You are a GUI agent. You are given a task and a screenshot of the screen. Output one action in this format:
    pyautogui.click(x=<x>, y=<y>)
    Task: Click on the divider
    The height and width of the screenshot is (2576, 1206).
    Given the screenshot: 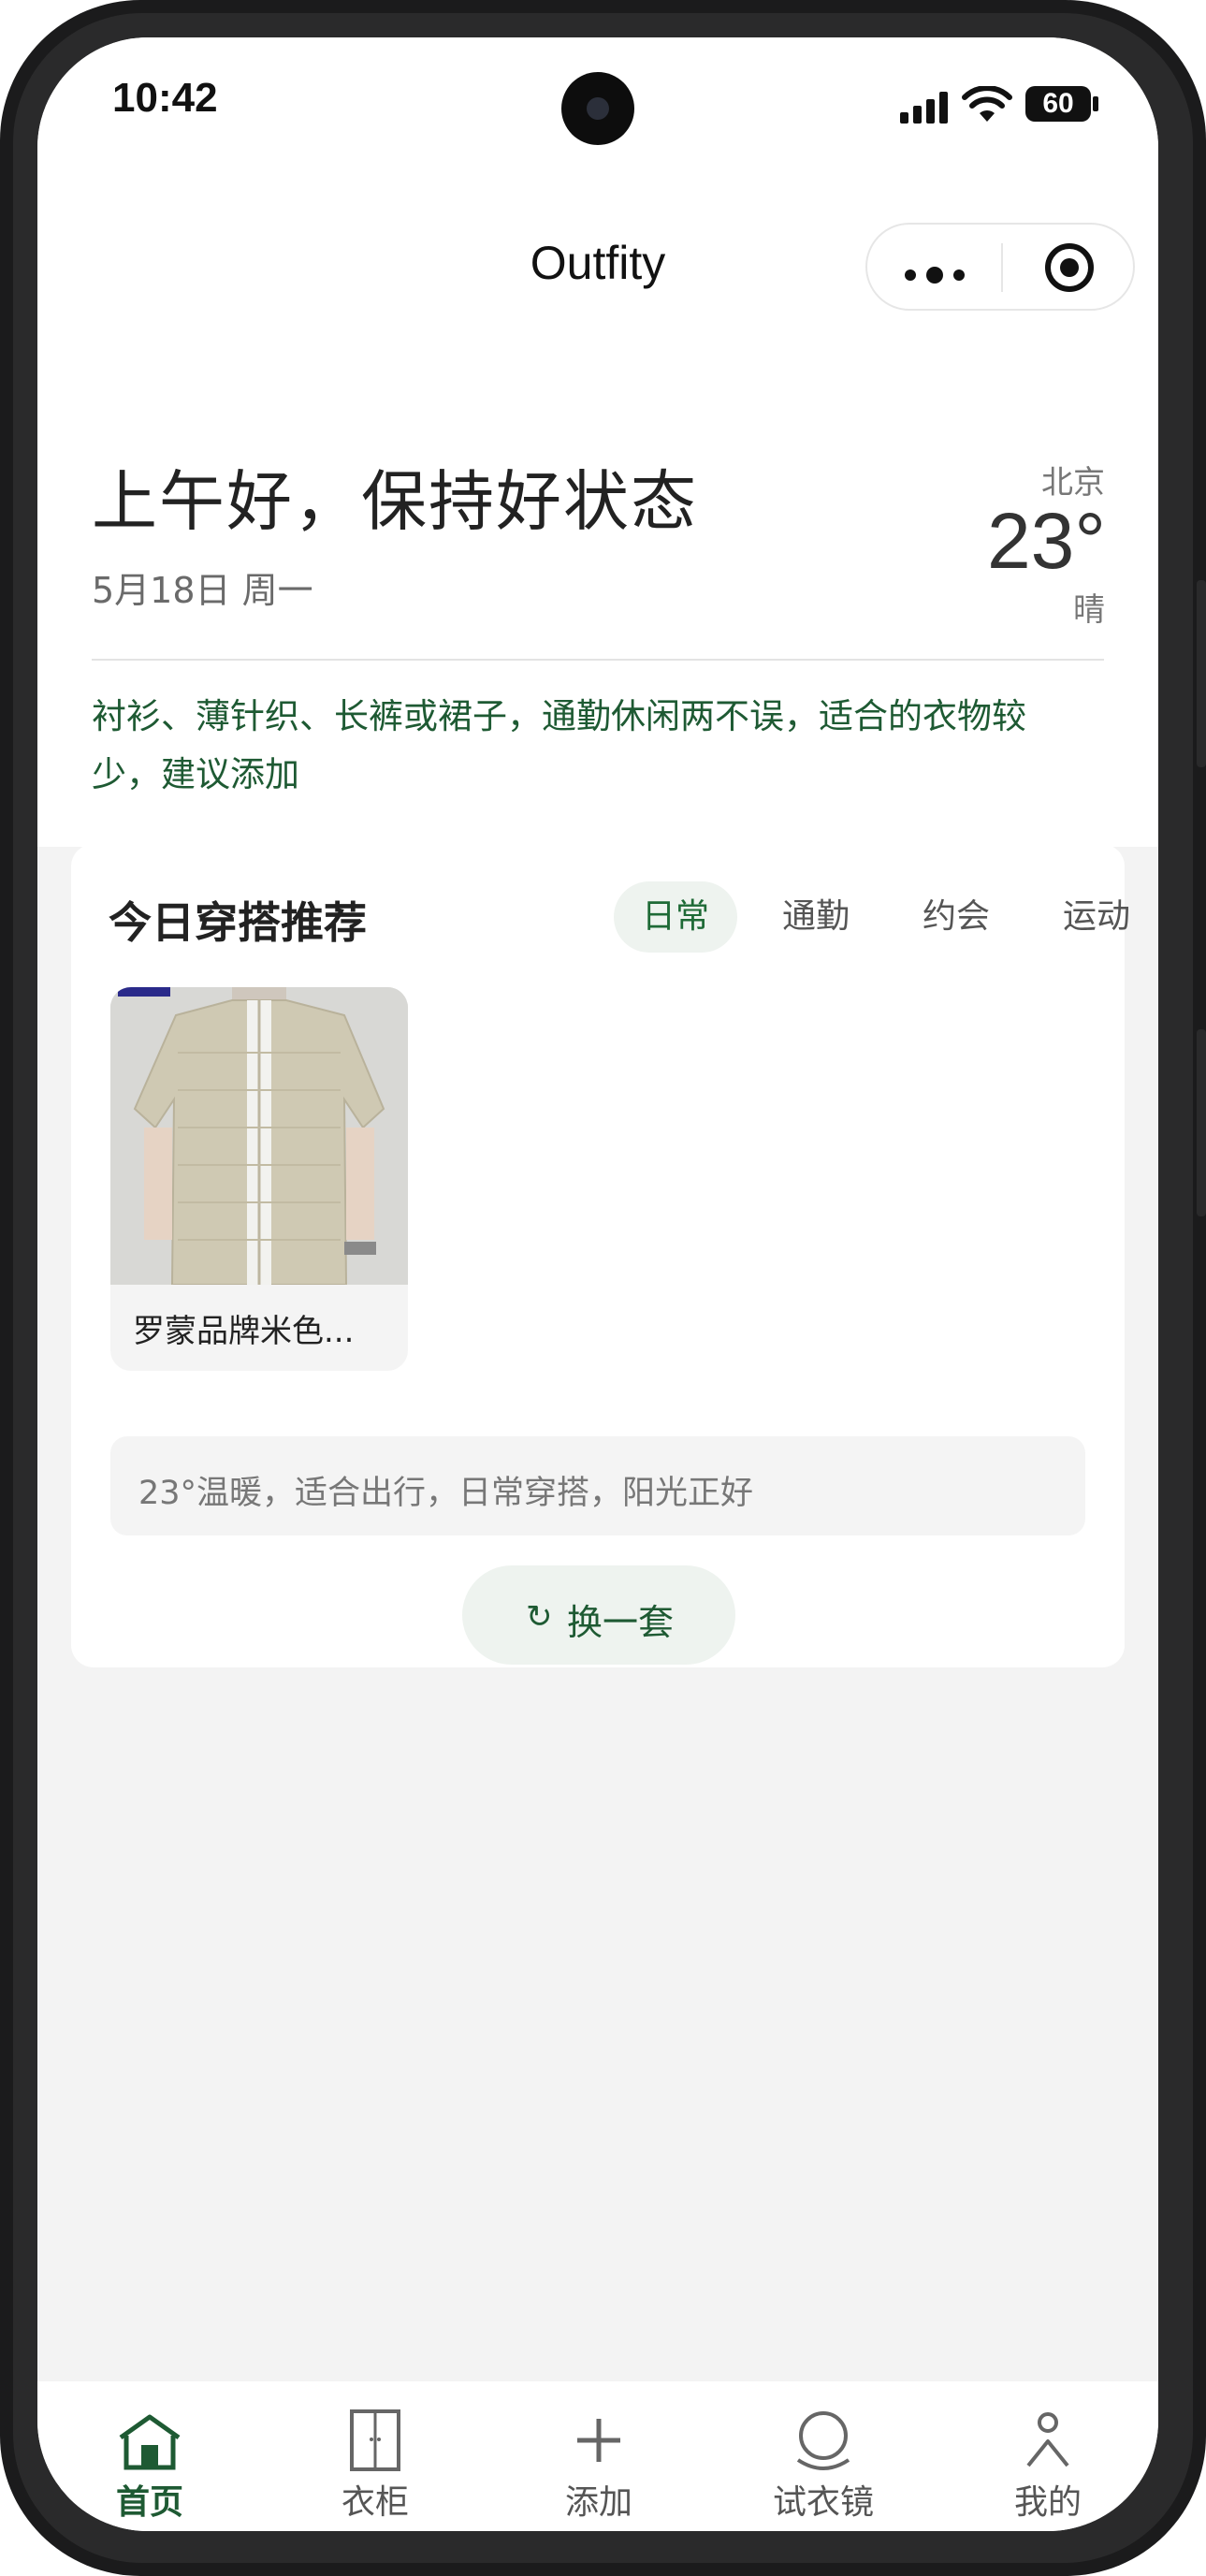 What is the action you would take?
    pyautogui.click(x=598, y=660)
    